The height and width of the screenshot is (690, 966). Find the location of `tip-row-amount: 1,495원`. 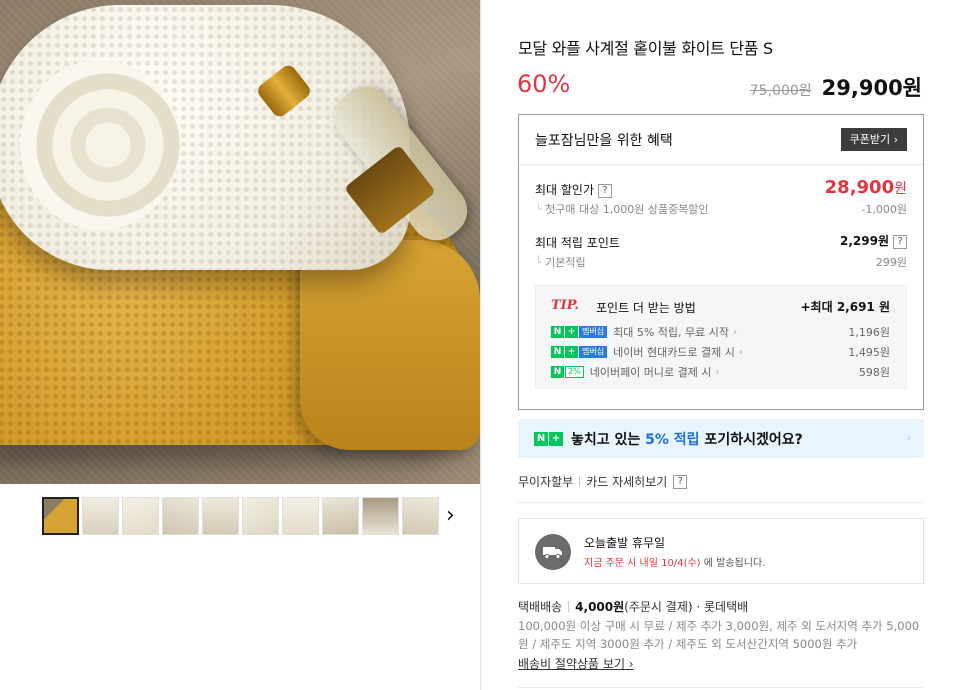

tip-row-amount: 1,495원 is located at coordinates (869, 352).